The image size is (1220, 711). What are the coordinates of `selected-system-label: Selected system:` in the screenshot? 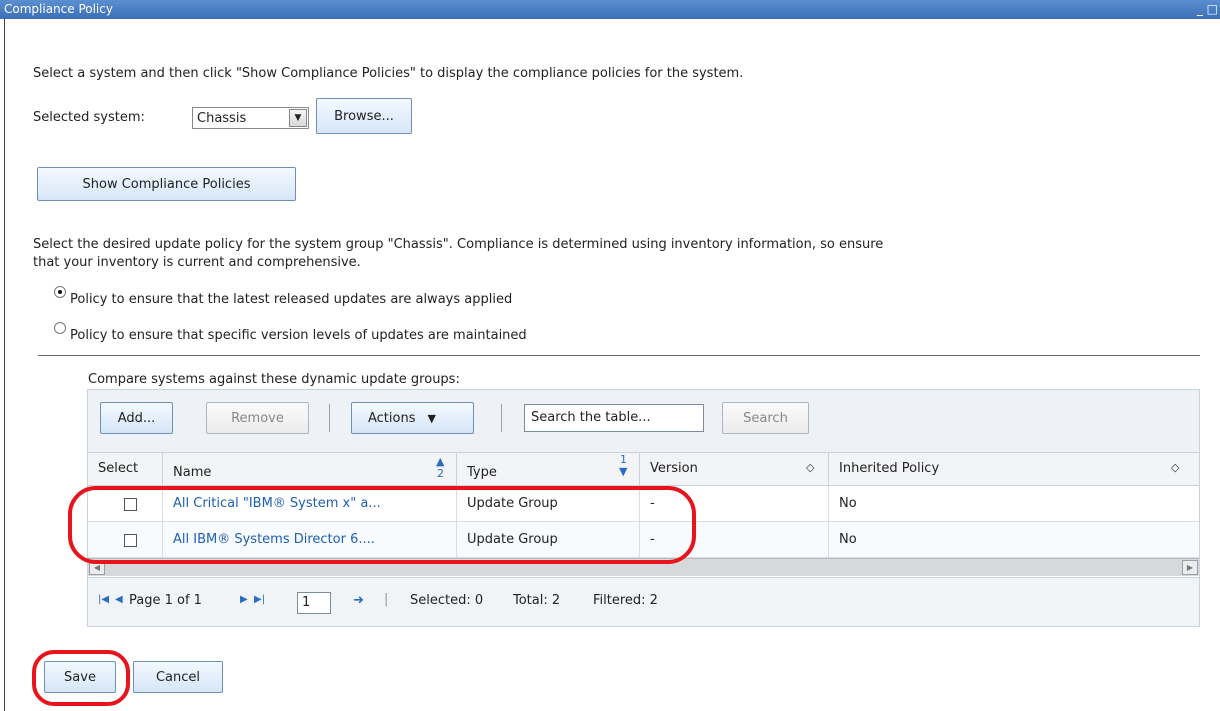 It's located at (89, 117).